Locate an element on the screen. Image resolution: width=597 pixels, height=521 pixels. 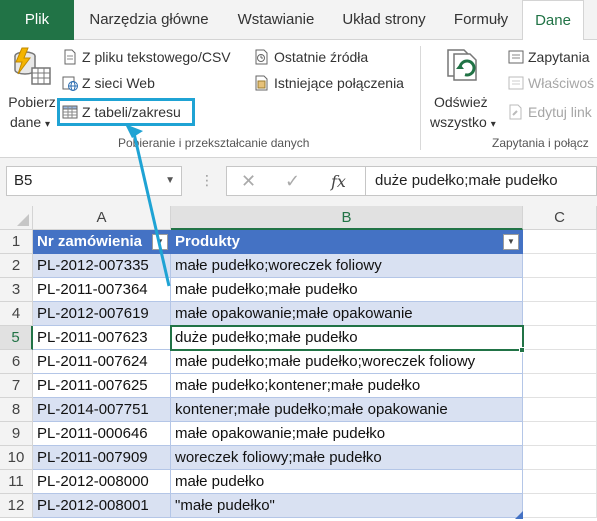
formula-bar-grip: ⋮ is located at coordinates (207, 180).